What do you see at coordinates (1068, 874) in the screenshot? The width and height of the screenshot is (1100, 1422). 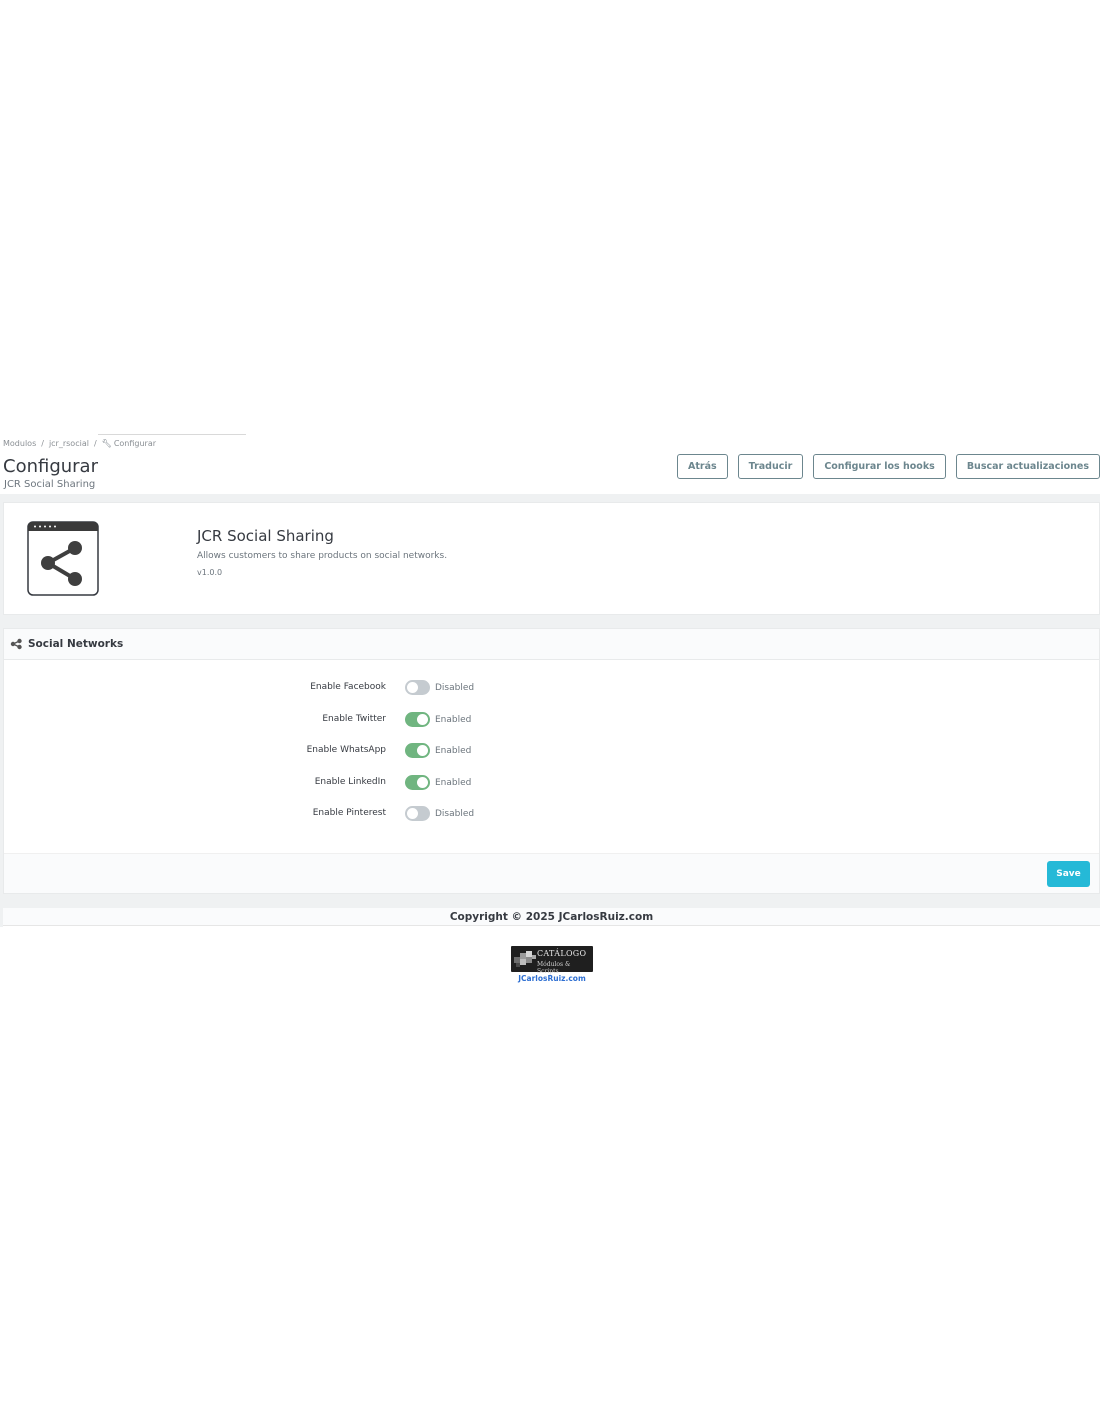 I see `save-button: Save` at bounding box center [1068, 874].